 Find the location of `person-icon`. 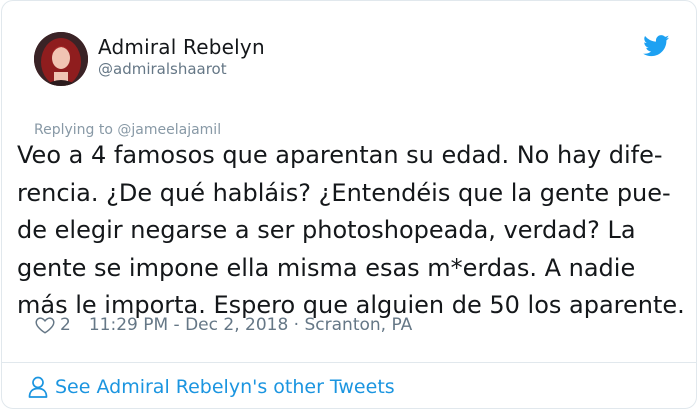

person-icon is located at coordinates (38, 387).